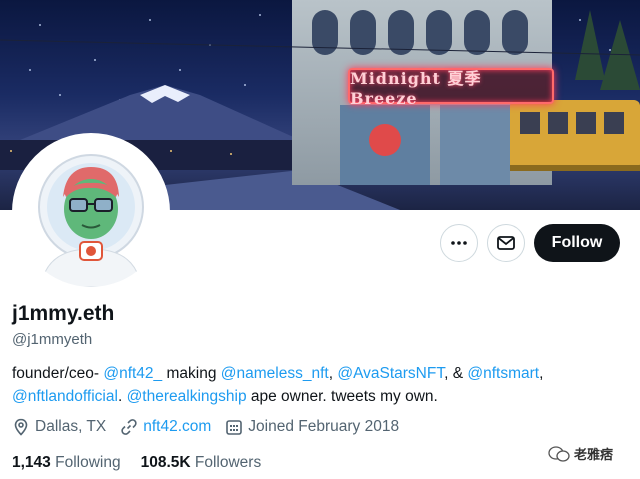  Describe the element at coordinates (594, 454) in the screenshot. I see `watermark-text: 老雅痞` at that location.